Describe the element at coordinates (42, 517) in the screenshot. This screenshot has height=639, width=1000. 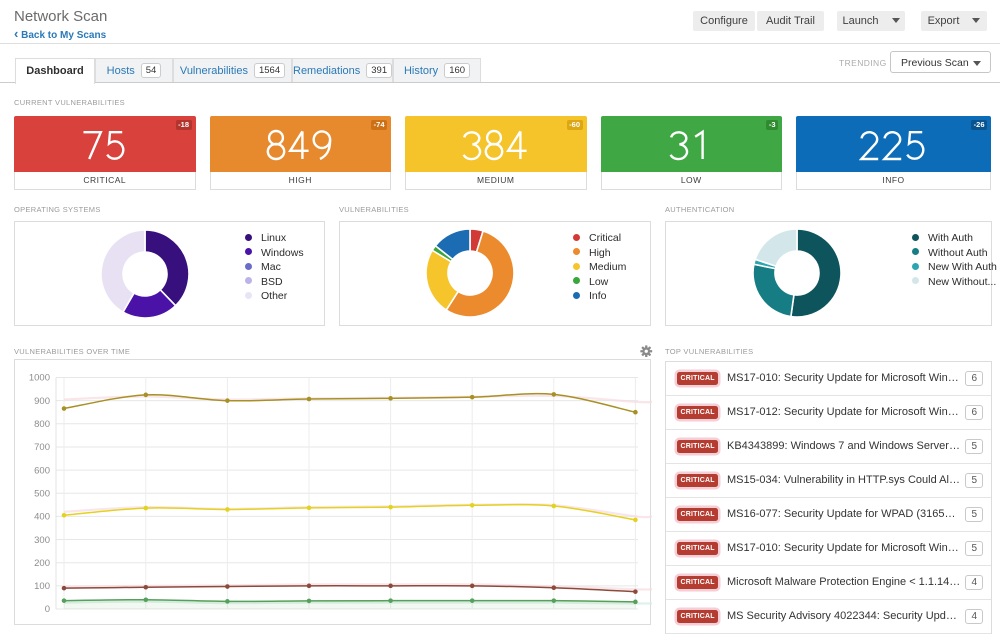
I see `svg-text: 400` at that location.